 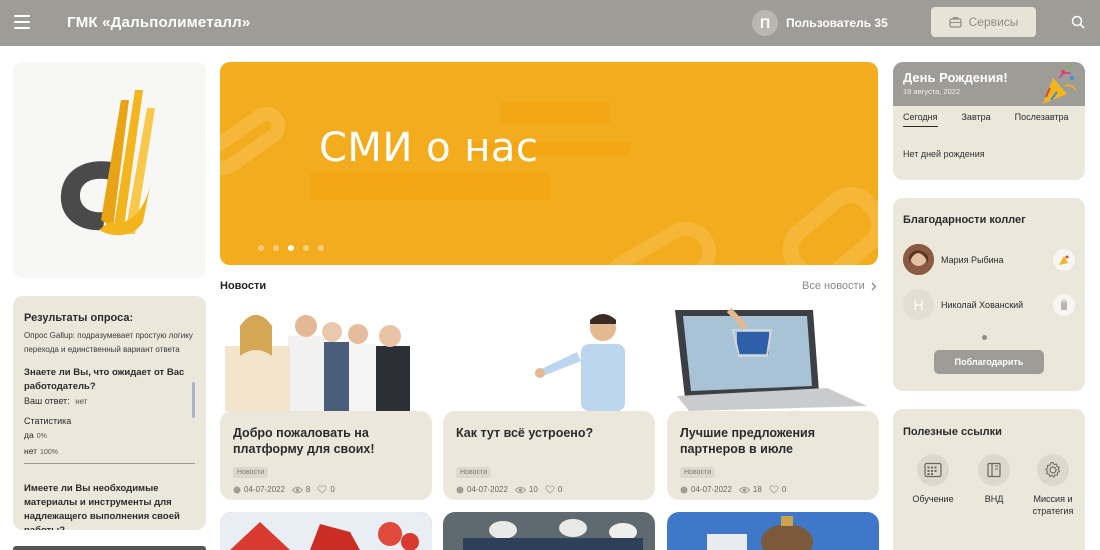 I want to click on link-training: Обучение, so click(x=933, y=479).